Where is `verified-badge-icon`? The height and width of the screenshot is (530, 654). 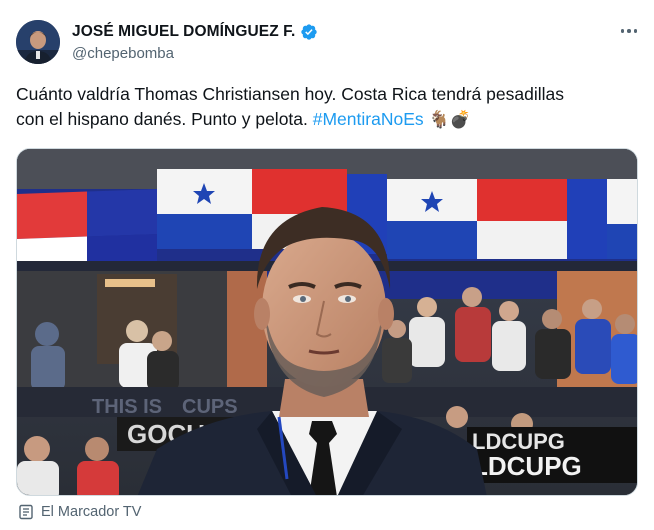
verified-badge-icon is located at coordinates (309, 32).